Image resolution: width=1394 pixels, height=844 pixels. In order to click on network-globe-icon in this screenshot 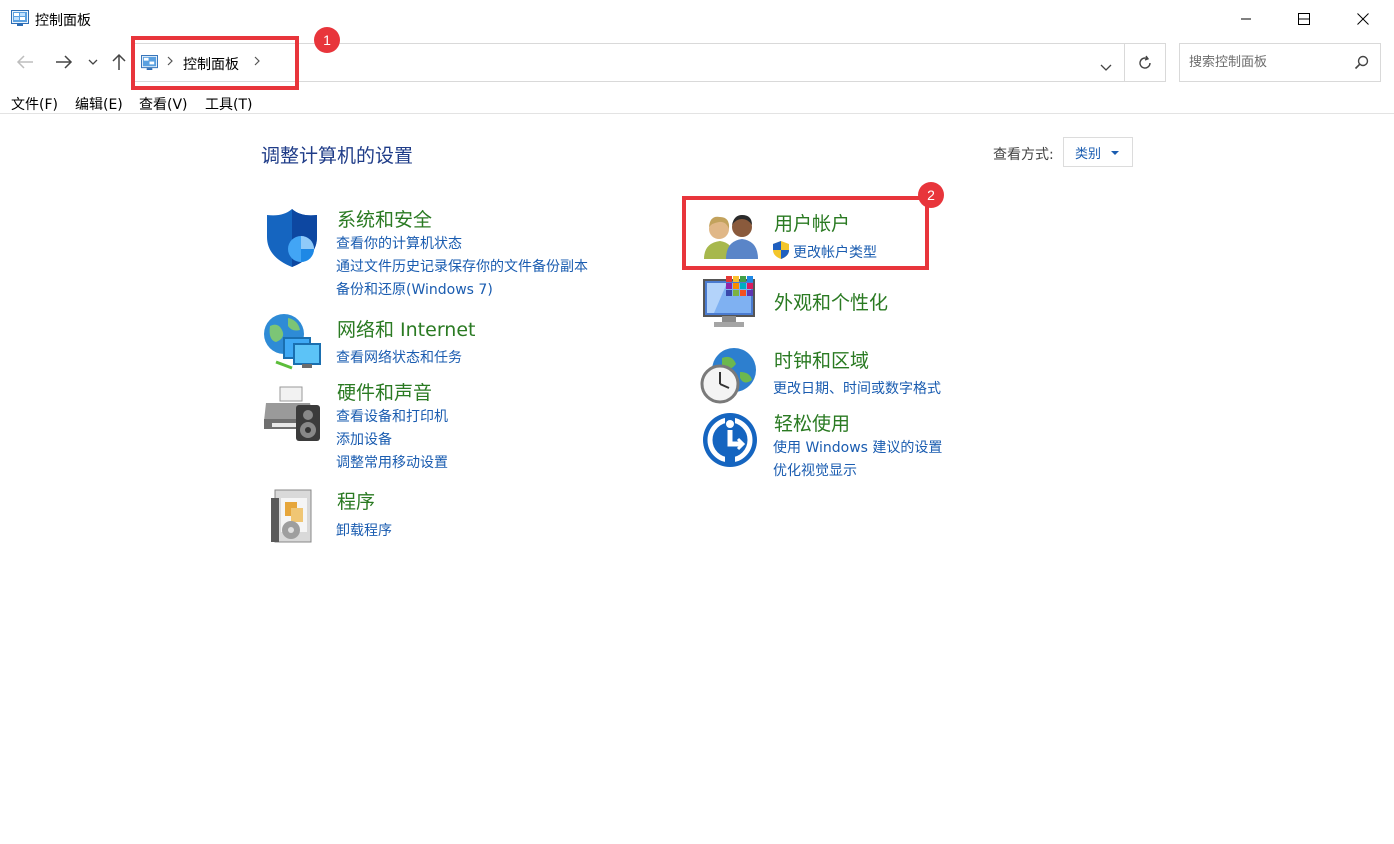, I will do `click(293, 344)`.